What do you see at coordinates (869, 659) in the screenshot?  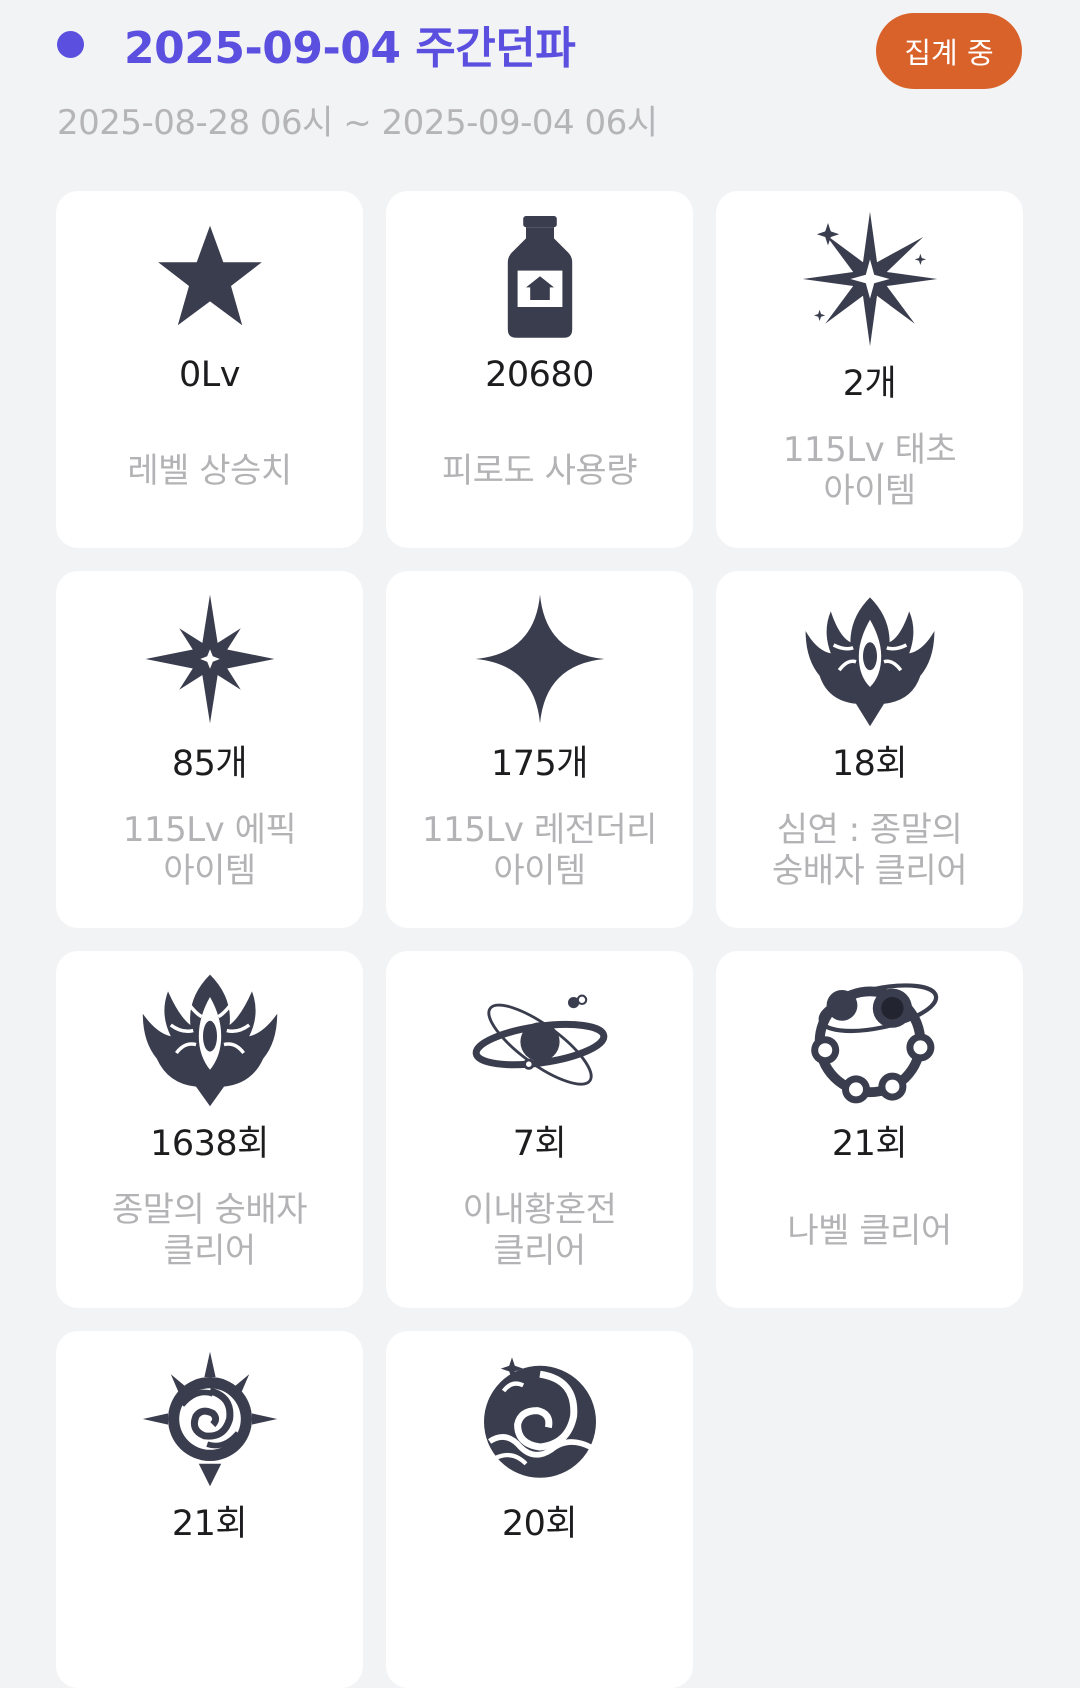 I see `abyss-crest-icon` at bounding box center [869, 659].